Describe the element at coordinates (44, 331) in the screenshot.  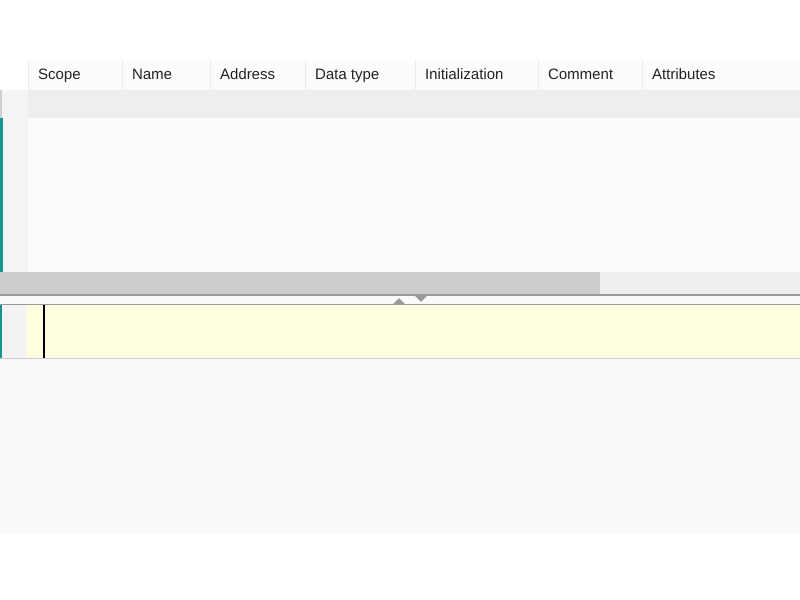
I see `text-cursor` at that location.